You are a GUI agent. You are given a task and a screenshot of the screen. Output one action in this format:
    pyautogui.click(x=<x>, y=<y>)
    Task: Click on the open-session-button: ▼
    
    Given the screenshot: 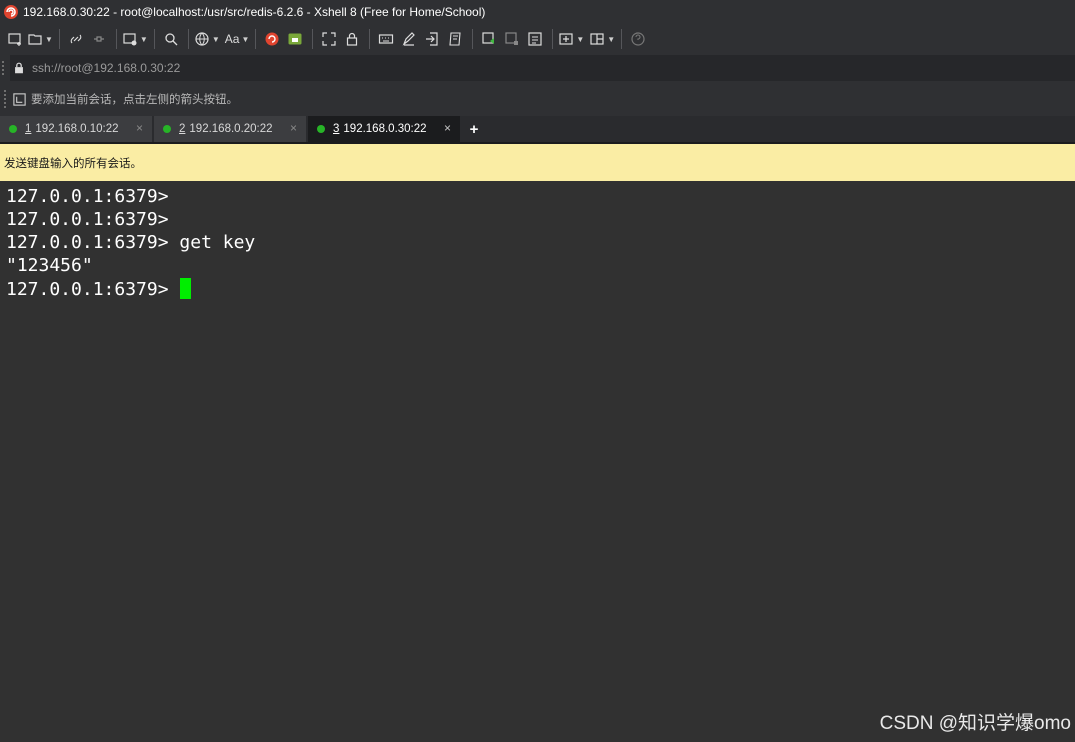 What is the action you would take?
    pyautogui.click(x=40, y=39)
    